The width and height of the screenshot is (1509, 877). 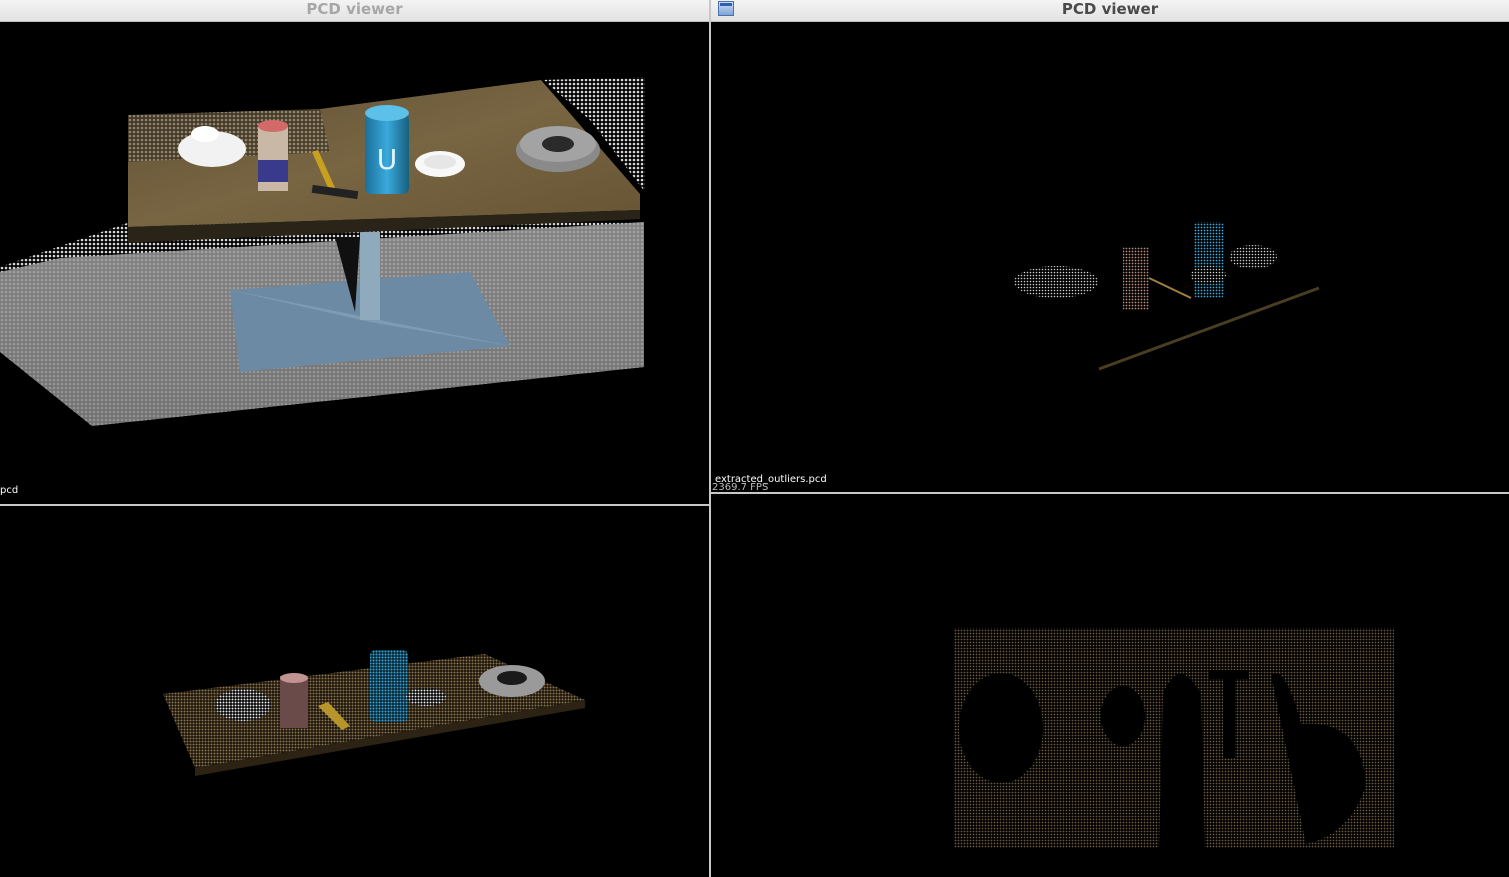 I want to click on svg-text: U, so click(x=387, y=159).